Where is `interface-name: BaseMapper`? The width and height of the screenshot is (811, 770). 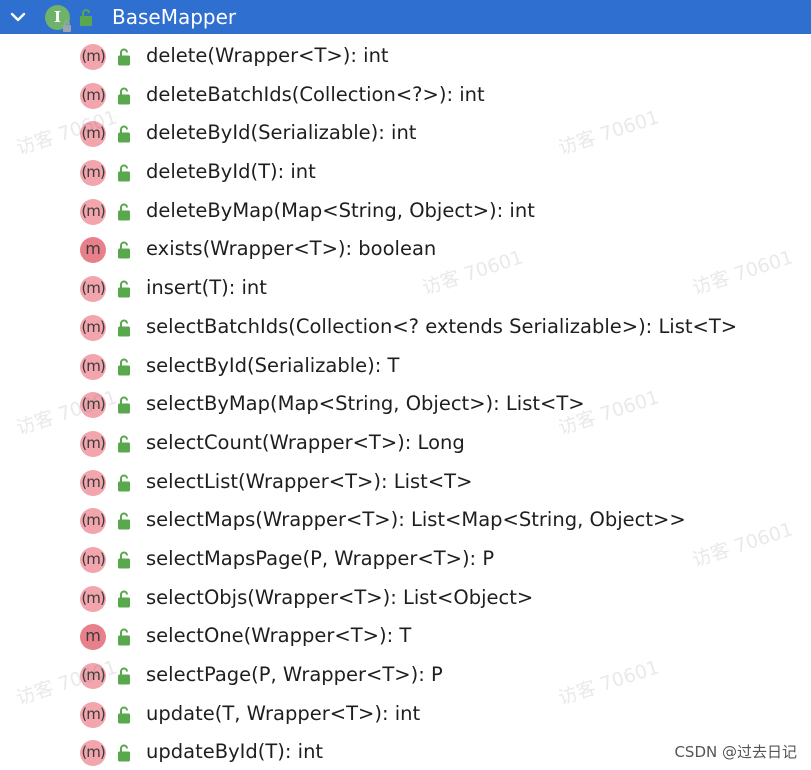 interface-name: BaseMapper is located at coordinates (174, 17).